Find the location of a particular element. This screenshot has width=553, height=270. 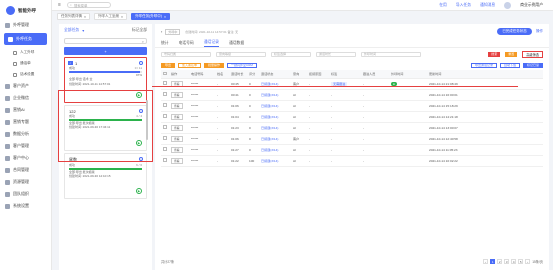

reset-button: 重置 is located at coordinates (511, 54).